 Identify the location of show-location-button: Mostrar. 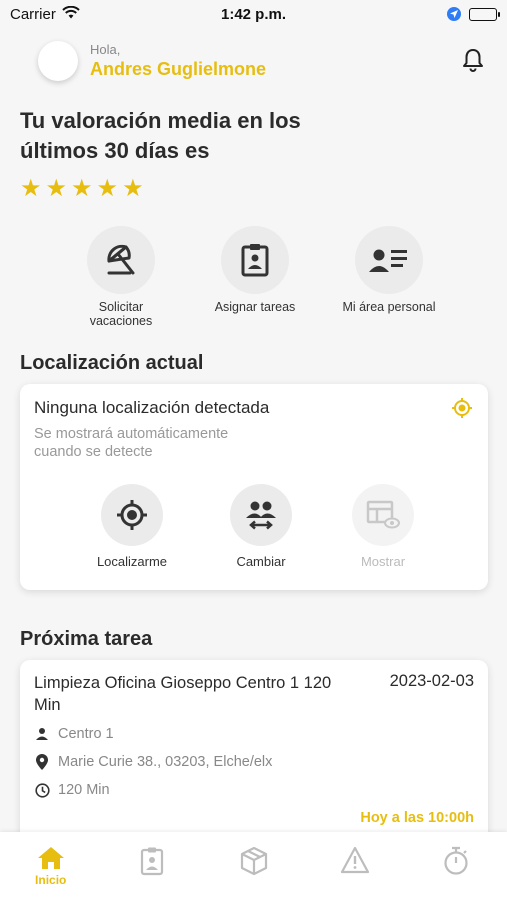
(383, 526).